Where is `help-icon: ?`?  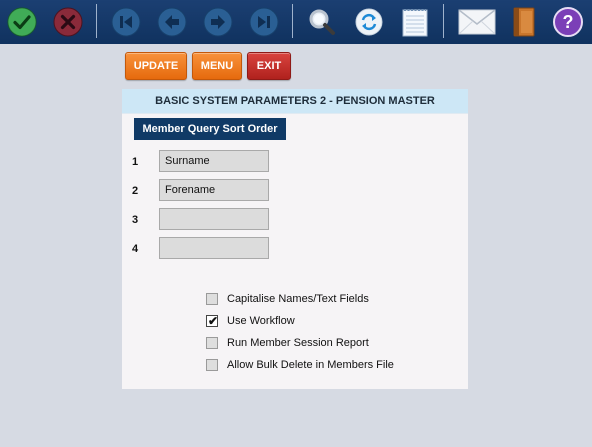
help-icon: ? is located at coordinates (568, 22).